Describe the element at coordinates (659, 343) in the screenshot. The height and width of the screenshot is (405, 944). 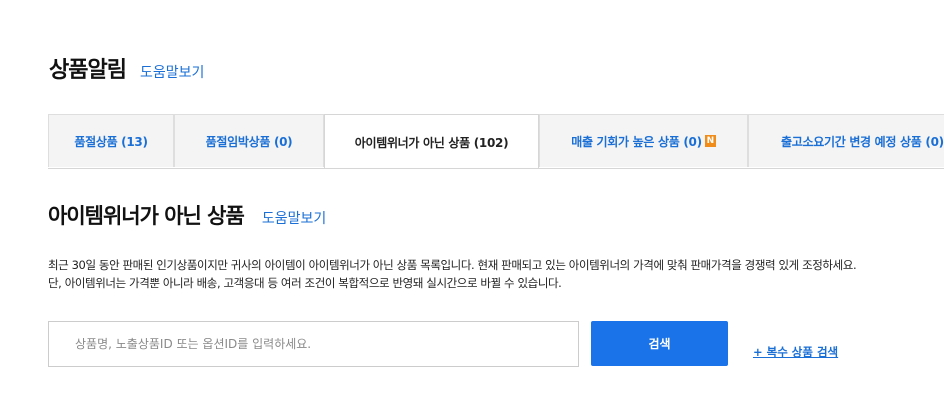
I see `search-button: 검색` at that location.